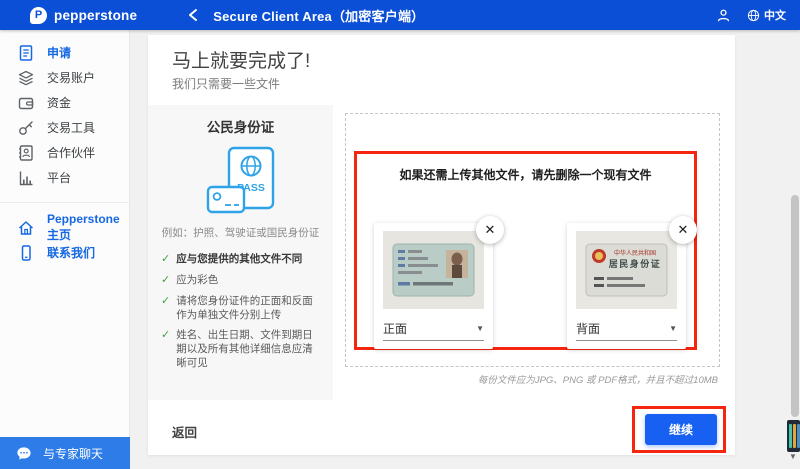  What do you see at coordinates (26, 178) in the screenshot?
I see `bar-chart-icon` at bounding box center [26, 178].